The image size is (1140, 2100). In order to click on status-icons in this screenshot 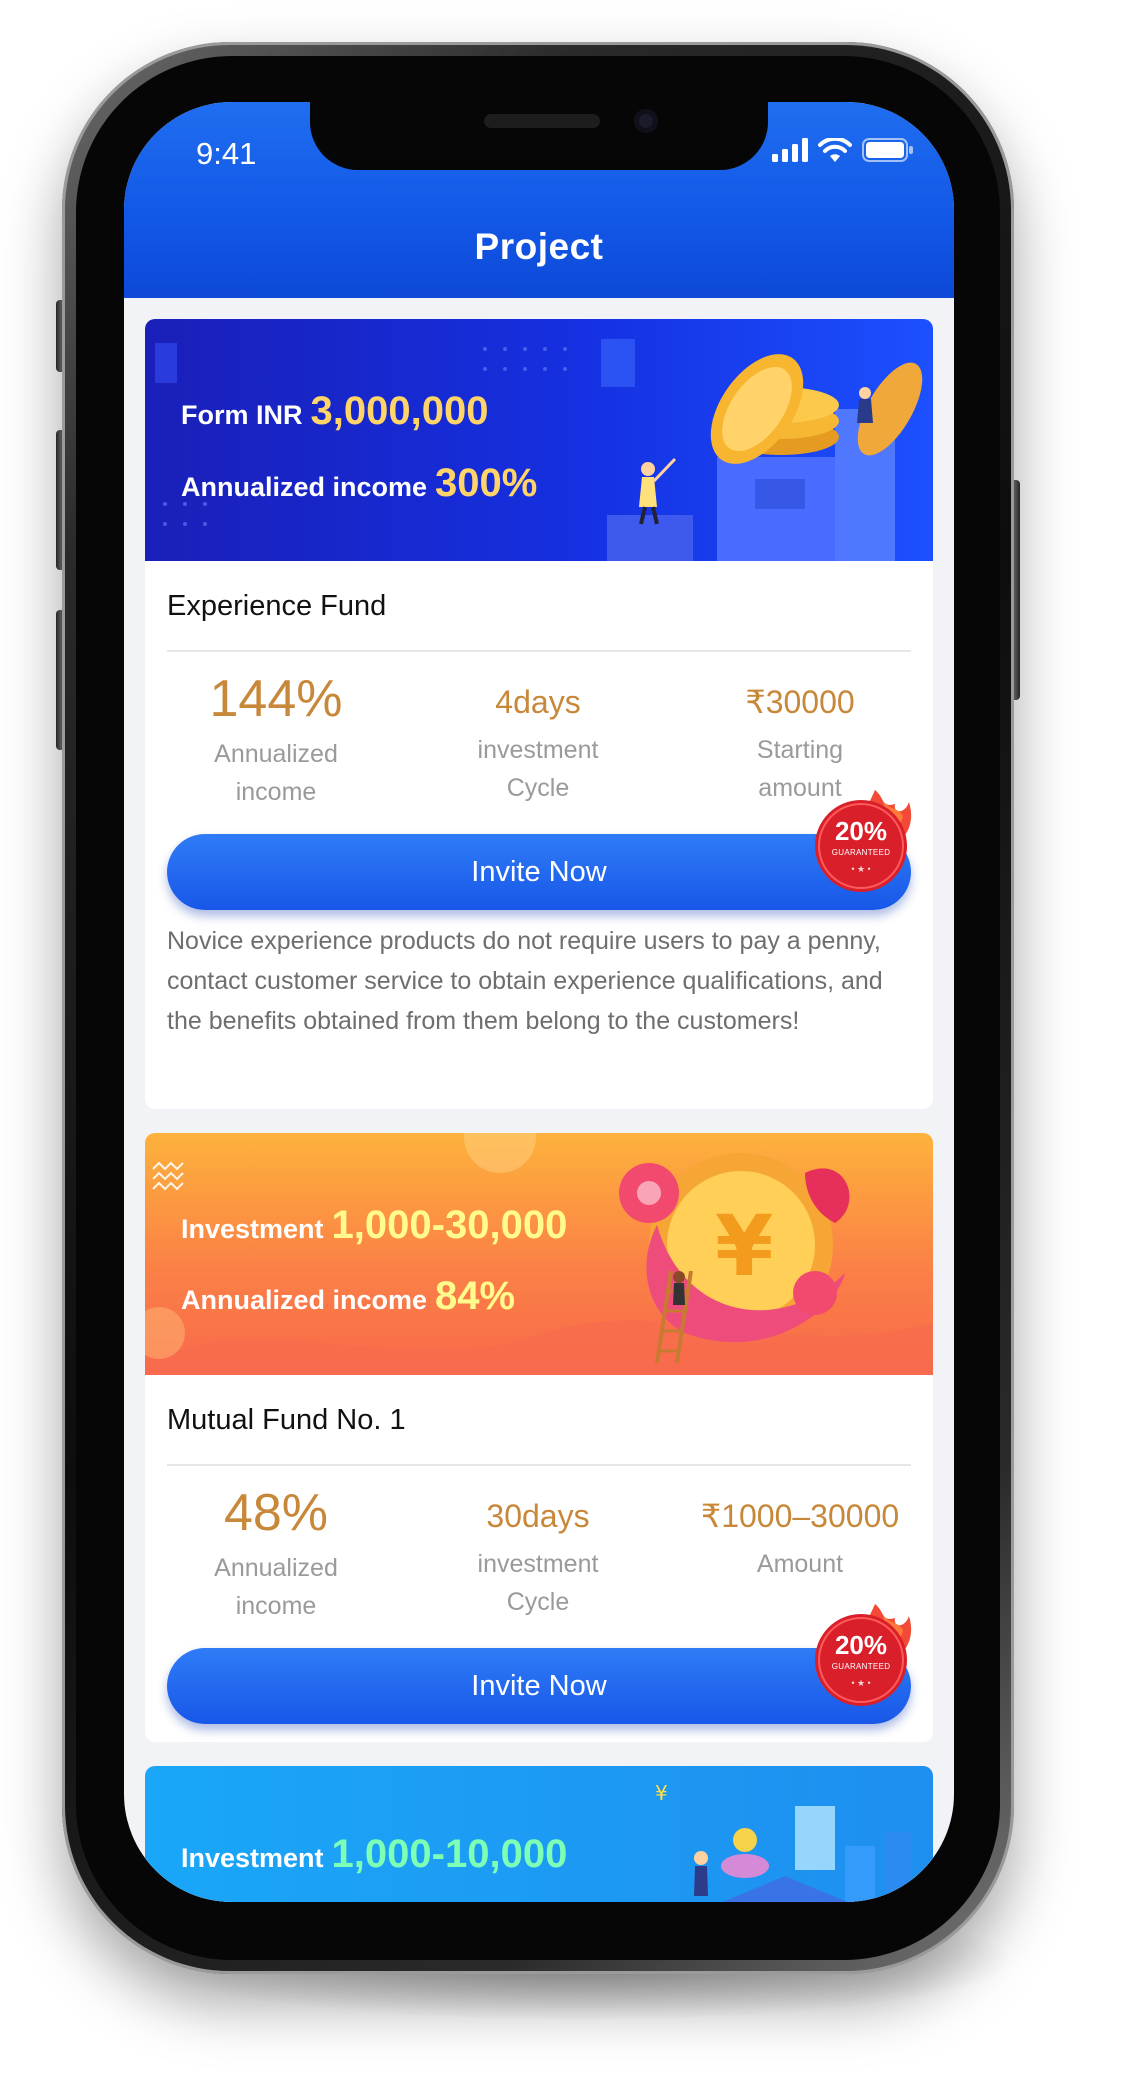, I will do `click(843, 150)`.